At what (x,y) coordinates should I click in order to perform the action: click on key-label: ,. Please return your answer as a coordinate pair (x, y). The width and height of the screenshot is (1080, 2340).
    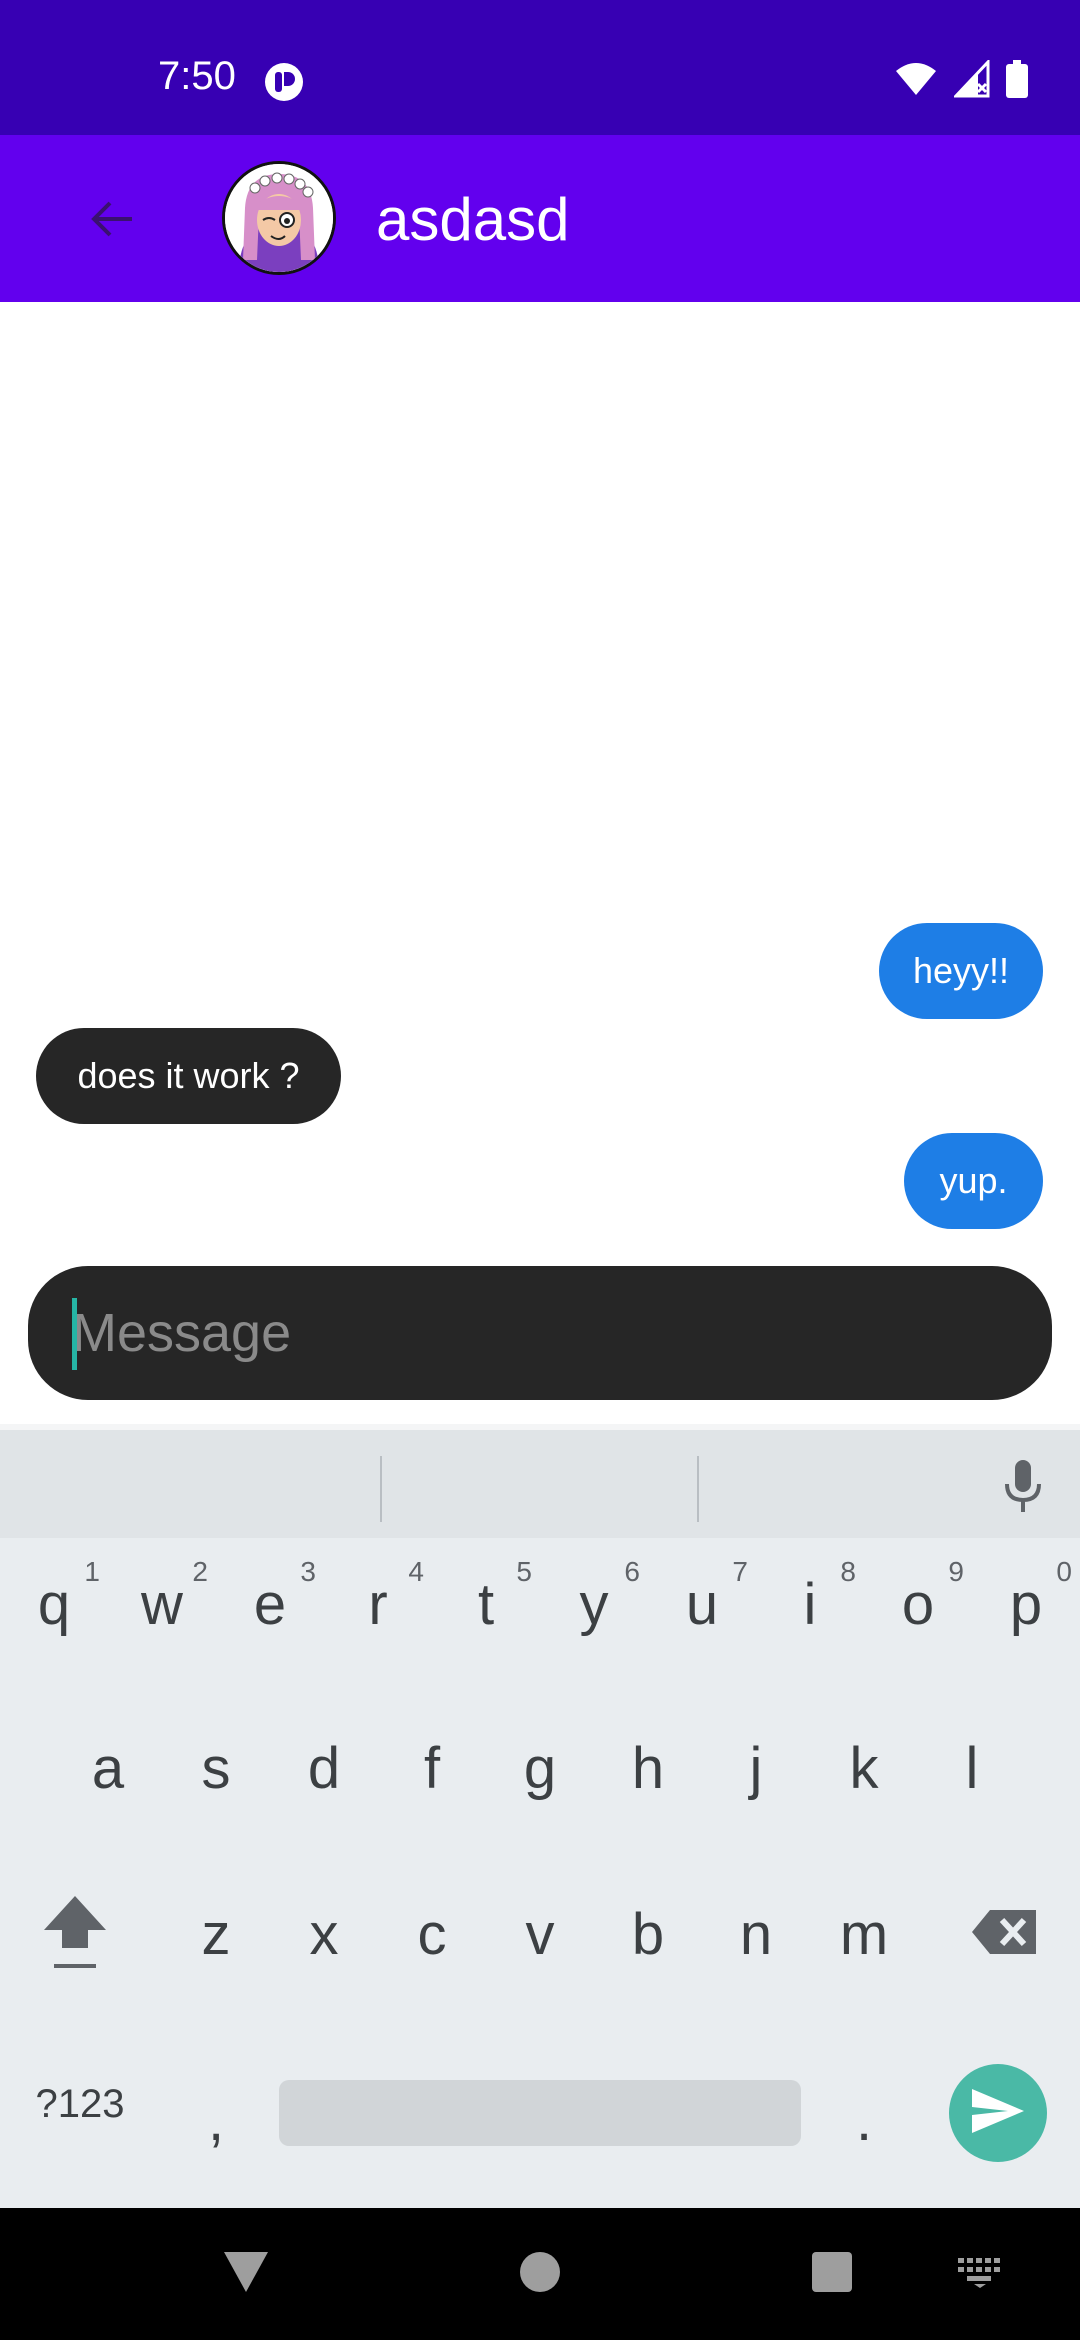
    Looking at the image, I should click on (216, 2120).